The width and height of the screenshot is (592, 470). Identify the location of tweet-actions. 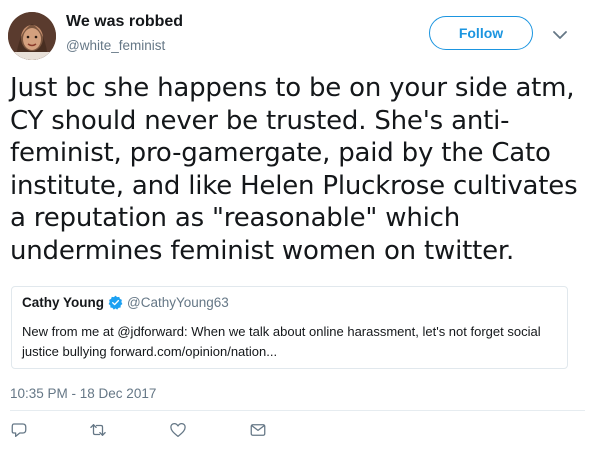
(296, 433).